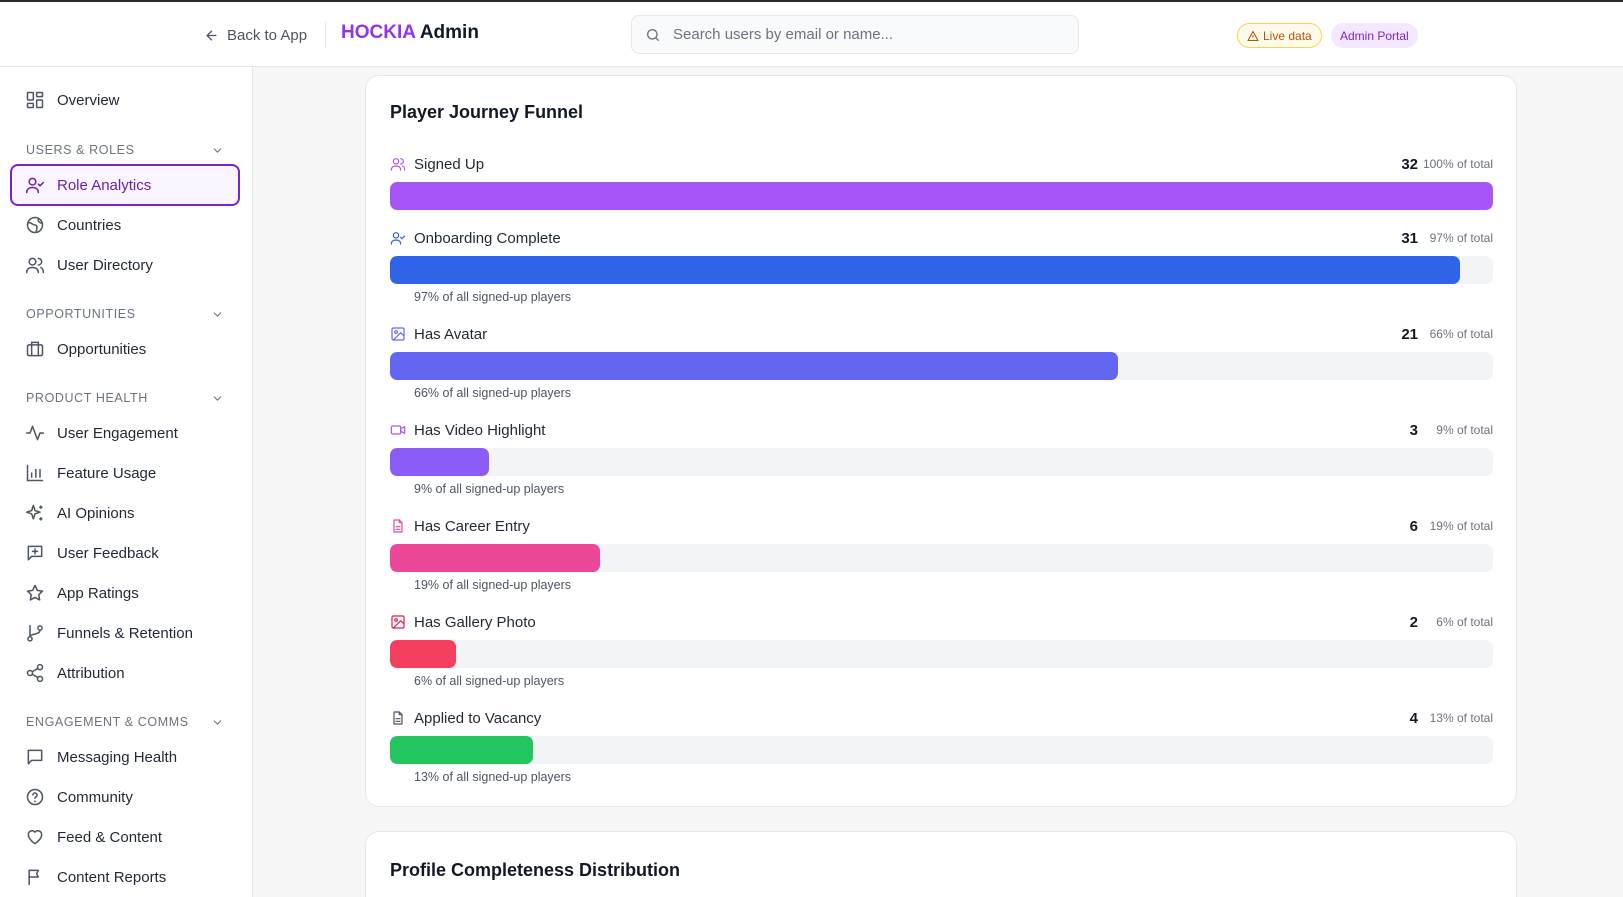 This screenshot has height=897, width=1623. What do you see at coordinates (34, 512) in the screenshot?
I see `sparkles-icon` at bounding box center [34, 512].